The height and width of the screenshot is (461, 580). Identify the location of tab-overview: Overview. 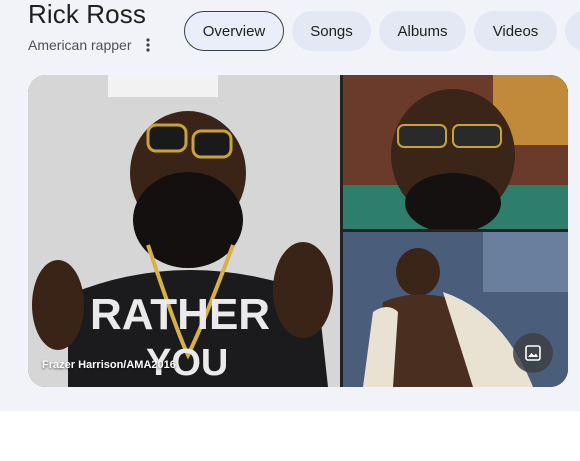
(234, 31).